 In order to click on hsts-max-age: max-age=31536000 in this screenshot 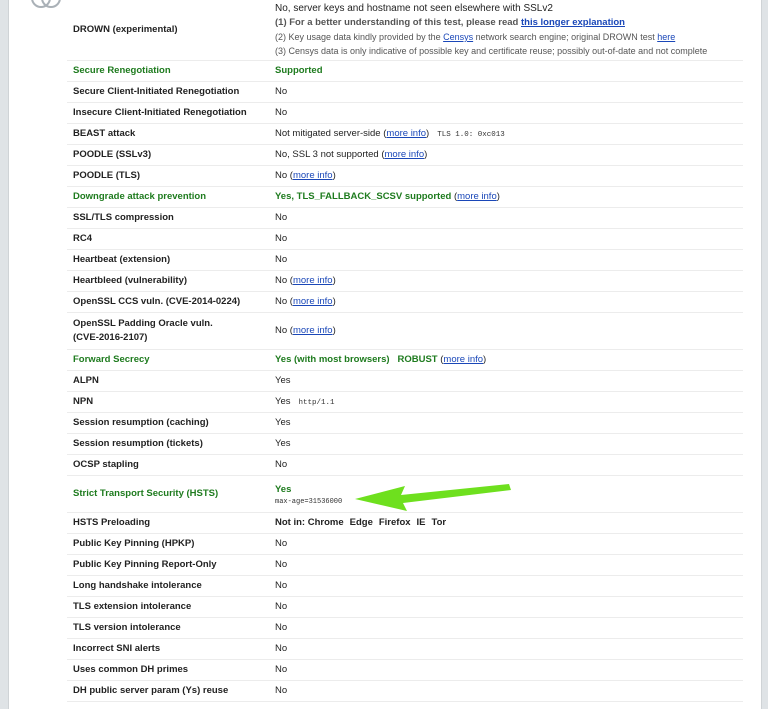, I will do `click(309, 501)`.